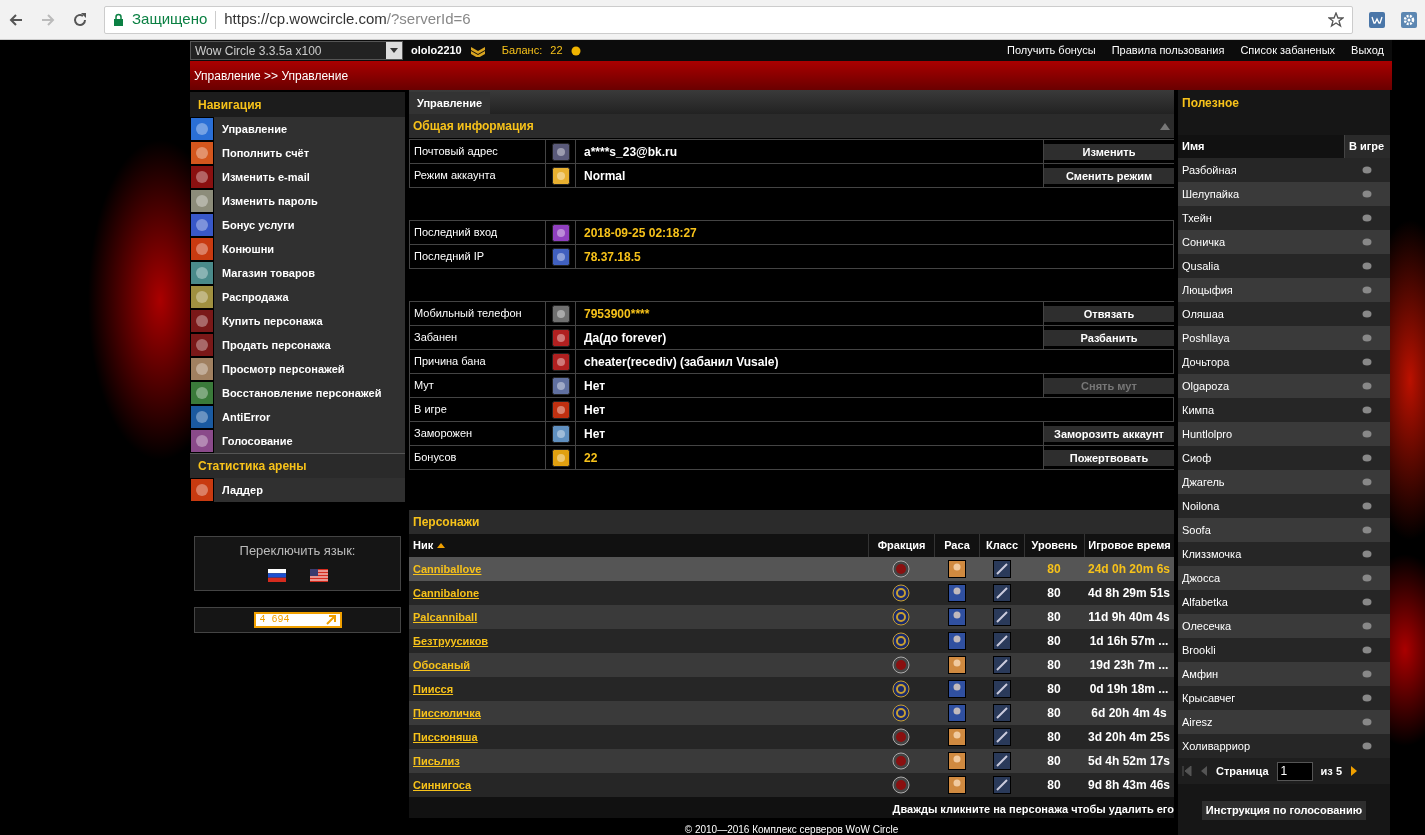 The image size is (1425, 835). Describe the element at coordinates (1206, 361) in the screenshot. I see `player-name: Дочьтора` at that location.